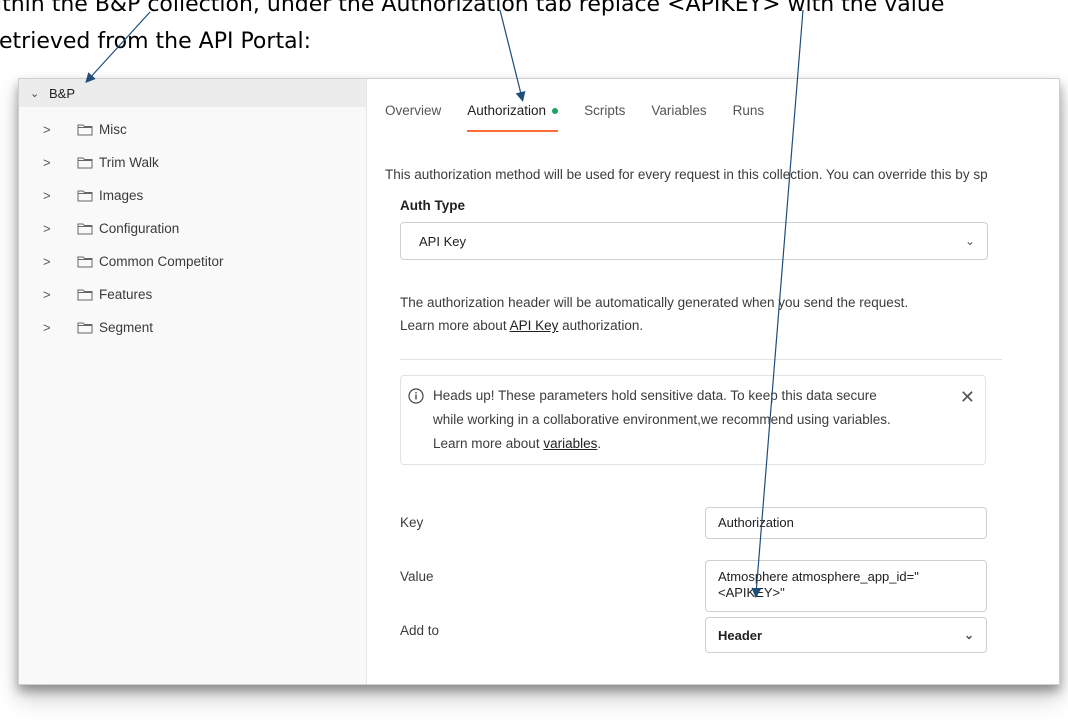  What do you see at coordinates (139, 228) in the screenshot?
I see `folder-label: Configuration` at bounding box center [139, 228].